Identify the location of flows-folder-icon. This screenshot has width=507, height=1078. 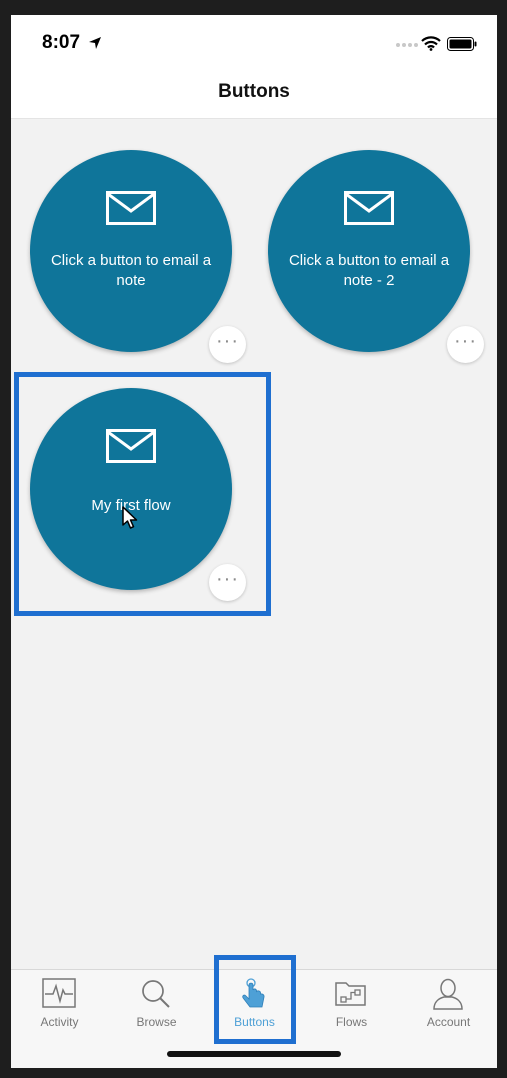
(350, 994).